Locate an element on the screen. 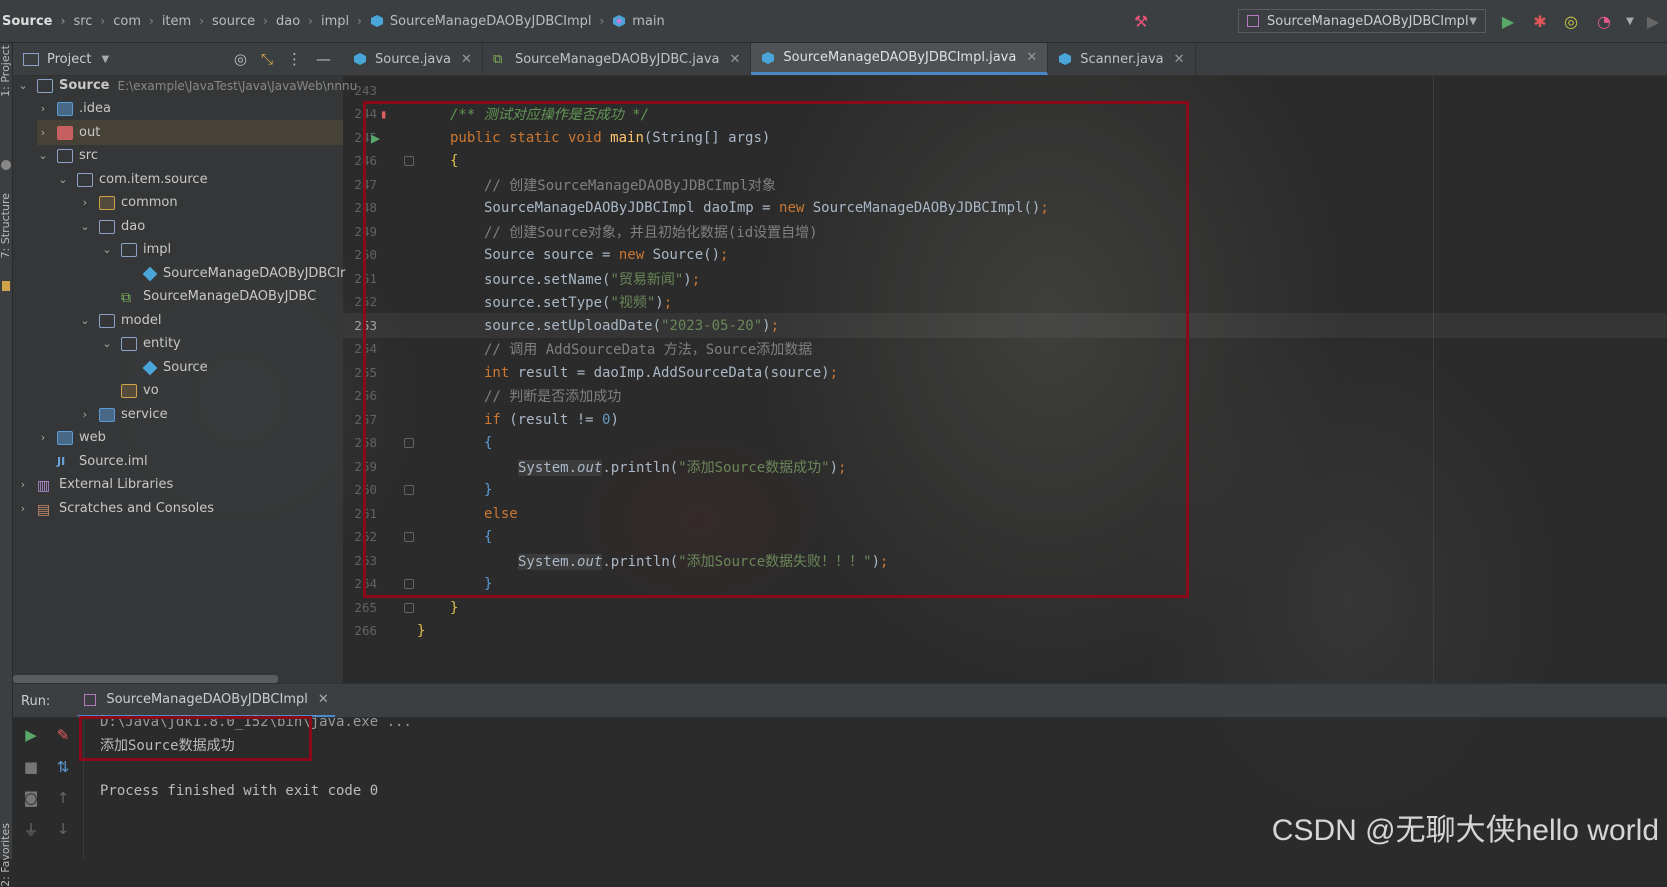 The height and width of the screenshot is (887, 1667). clear-output-icon: ✎ is located at coordinates (63, 735).